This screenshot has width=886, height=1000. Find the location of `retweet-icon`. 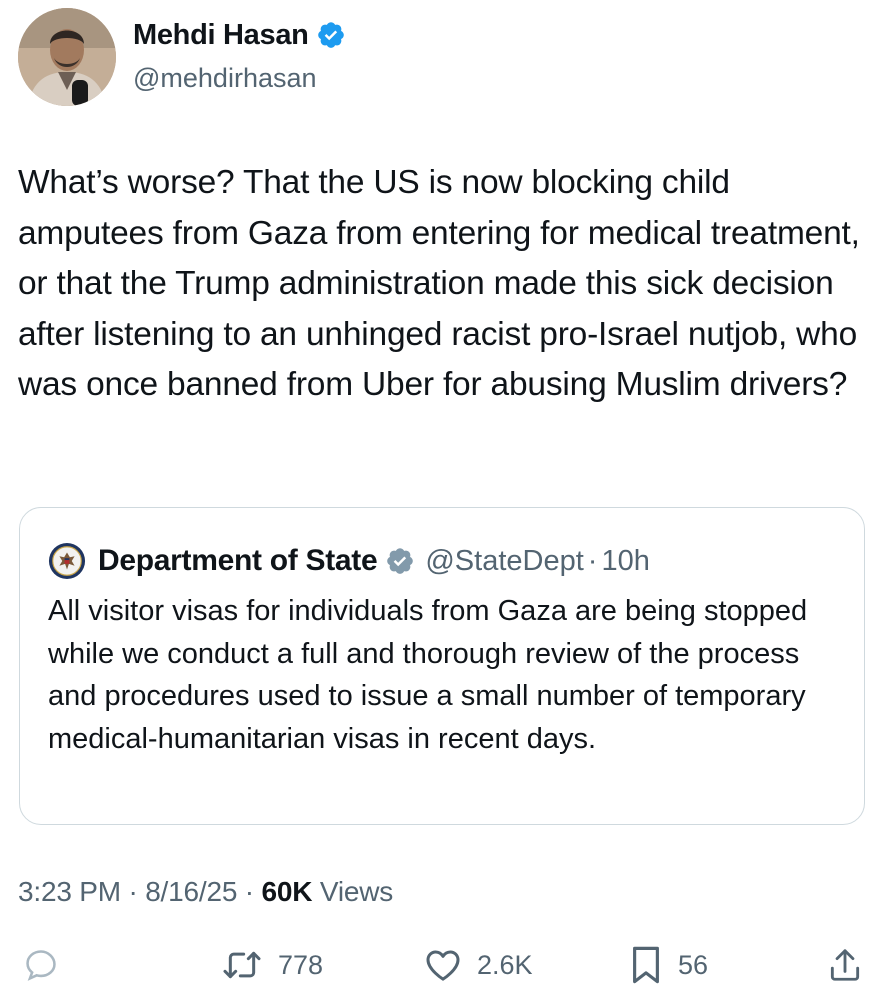

retweet-icon is located at coordinates (242, 965).